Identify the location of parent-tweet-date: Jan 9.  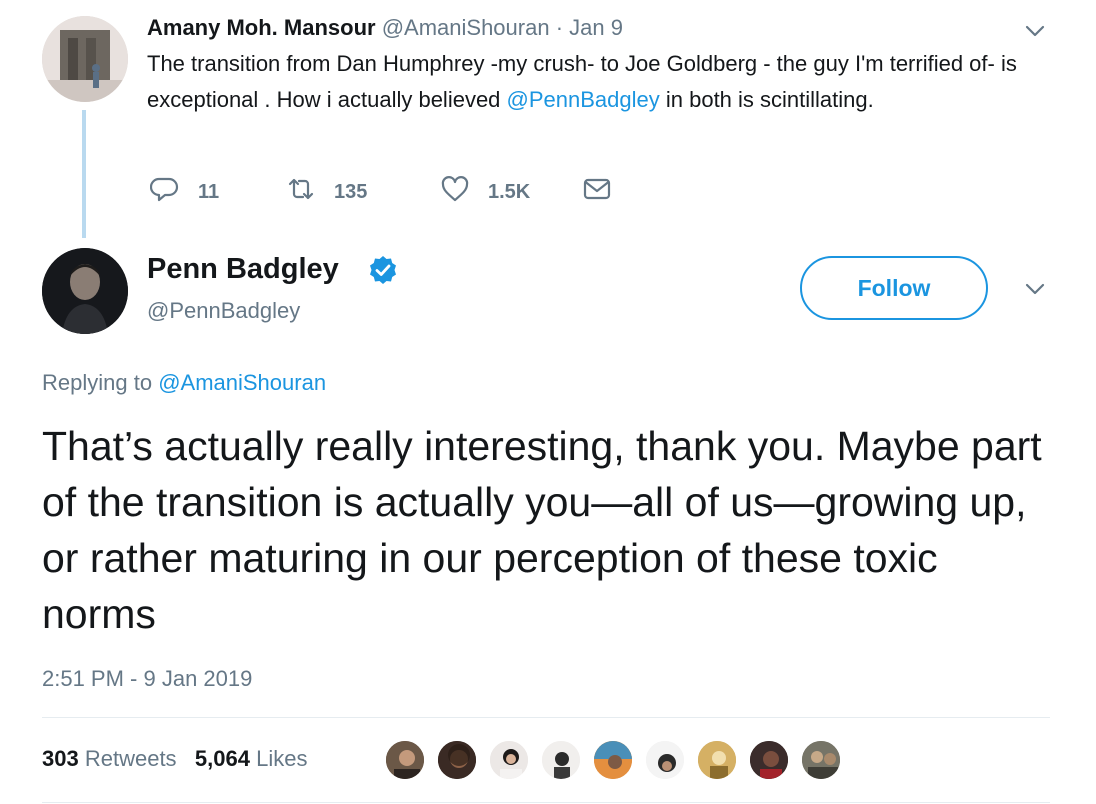
(596, 27).